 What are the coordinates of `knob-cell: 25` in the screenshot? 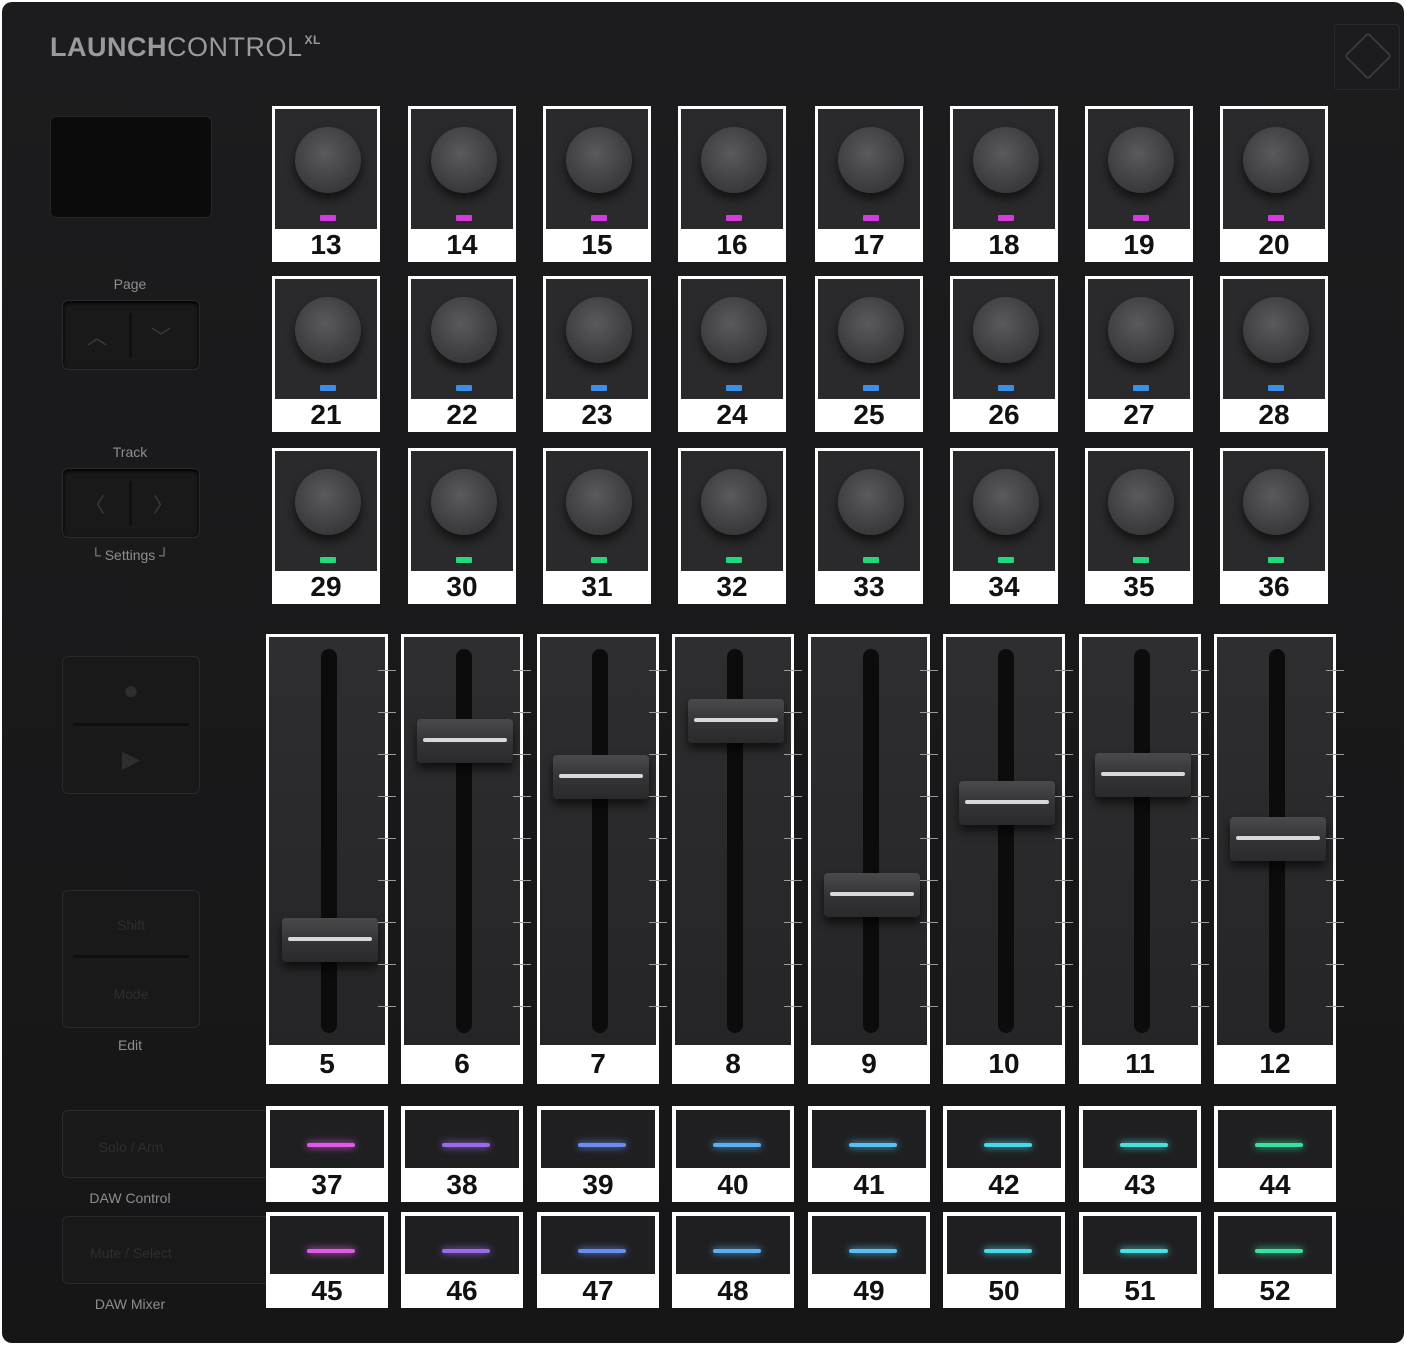 It's located at (869, 354).